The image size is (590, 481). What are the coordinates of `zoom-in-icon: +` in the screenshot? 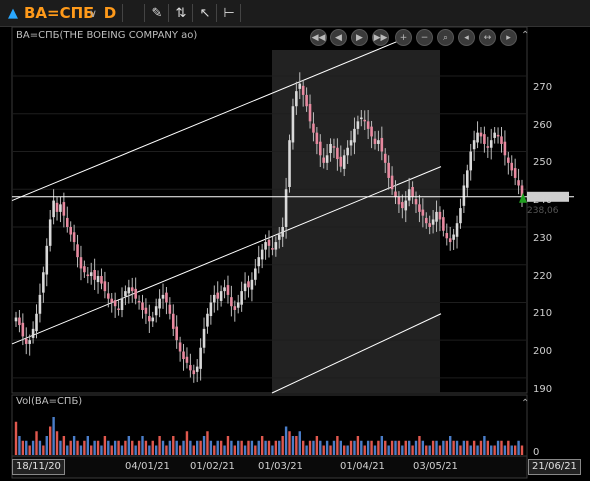 It's located at (403, 37).